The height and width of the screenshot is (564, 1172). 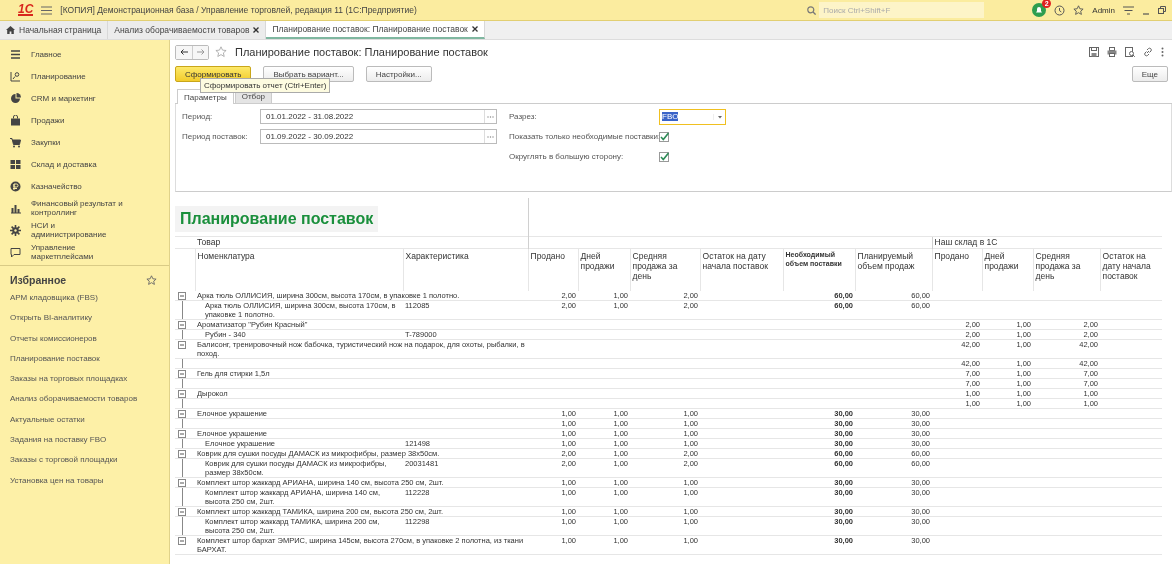 What do you see at coordinates (84, 318) in the screenshot?
I see `favorite-link: Открыть BI-аналитику` at bounding box center [84, 318].